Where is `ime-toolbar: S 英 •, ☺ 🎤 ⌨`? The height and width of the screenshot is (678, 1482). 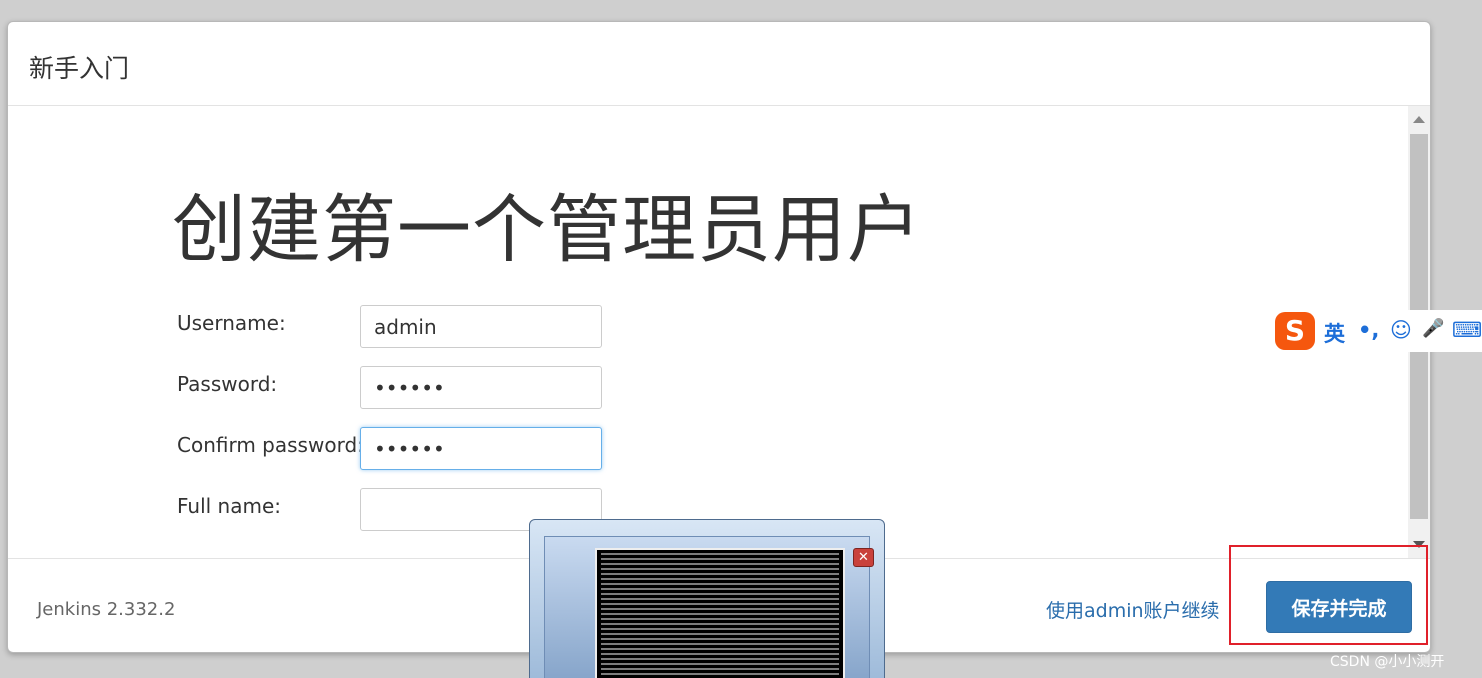 ime-toolbar: S 英 •, ☺ 🎤 ⌨ is located at coordinates (1377, 331).